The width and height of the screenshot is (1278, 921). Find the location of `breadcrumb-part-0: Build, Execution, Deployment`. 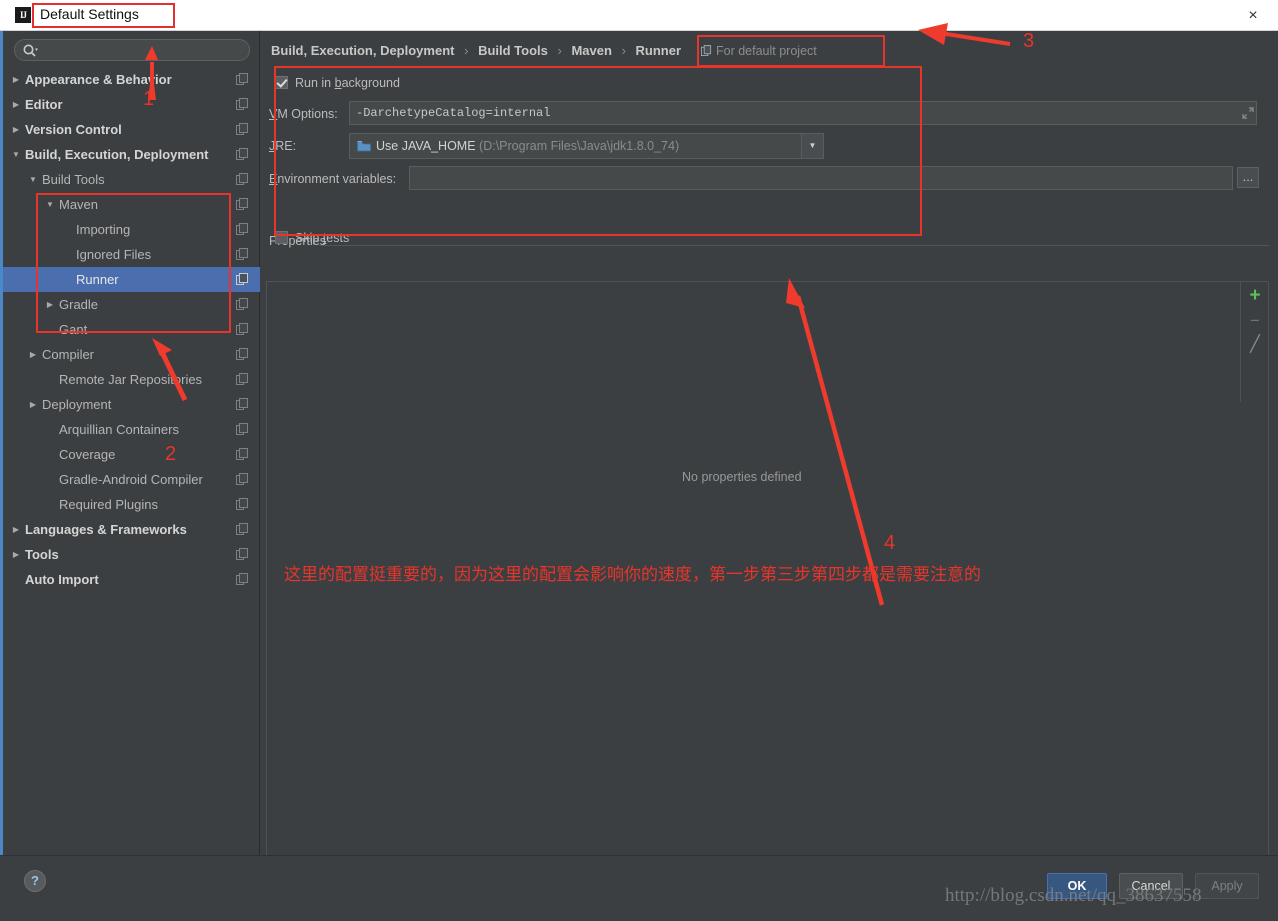

breadcrumb-part-0: Build, Execution, Deployment is located at coordinates (362, 50).